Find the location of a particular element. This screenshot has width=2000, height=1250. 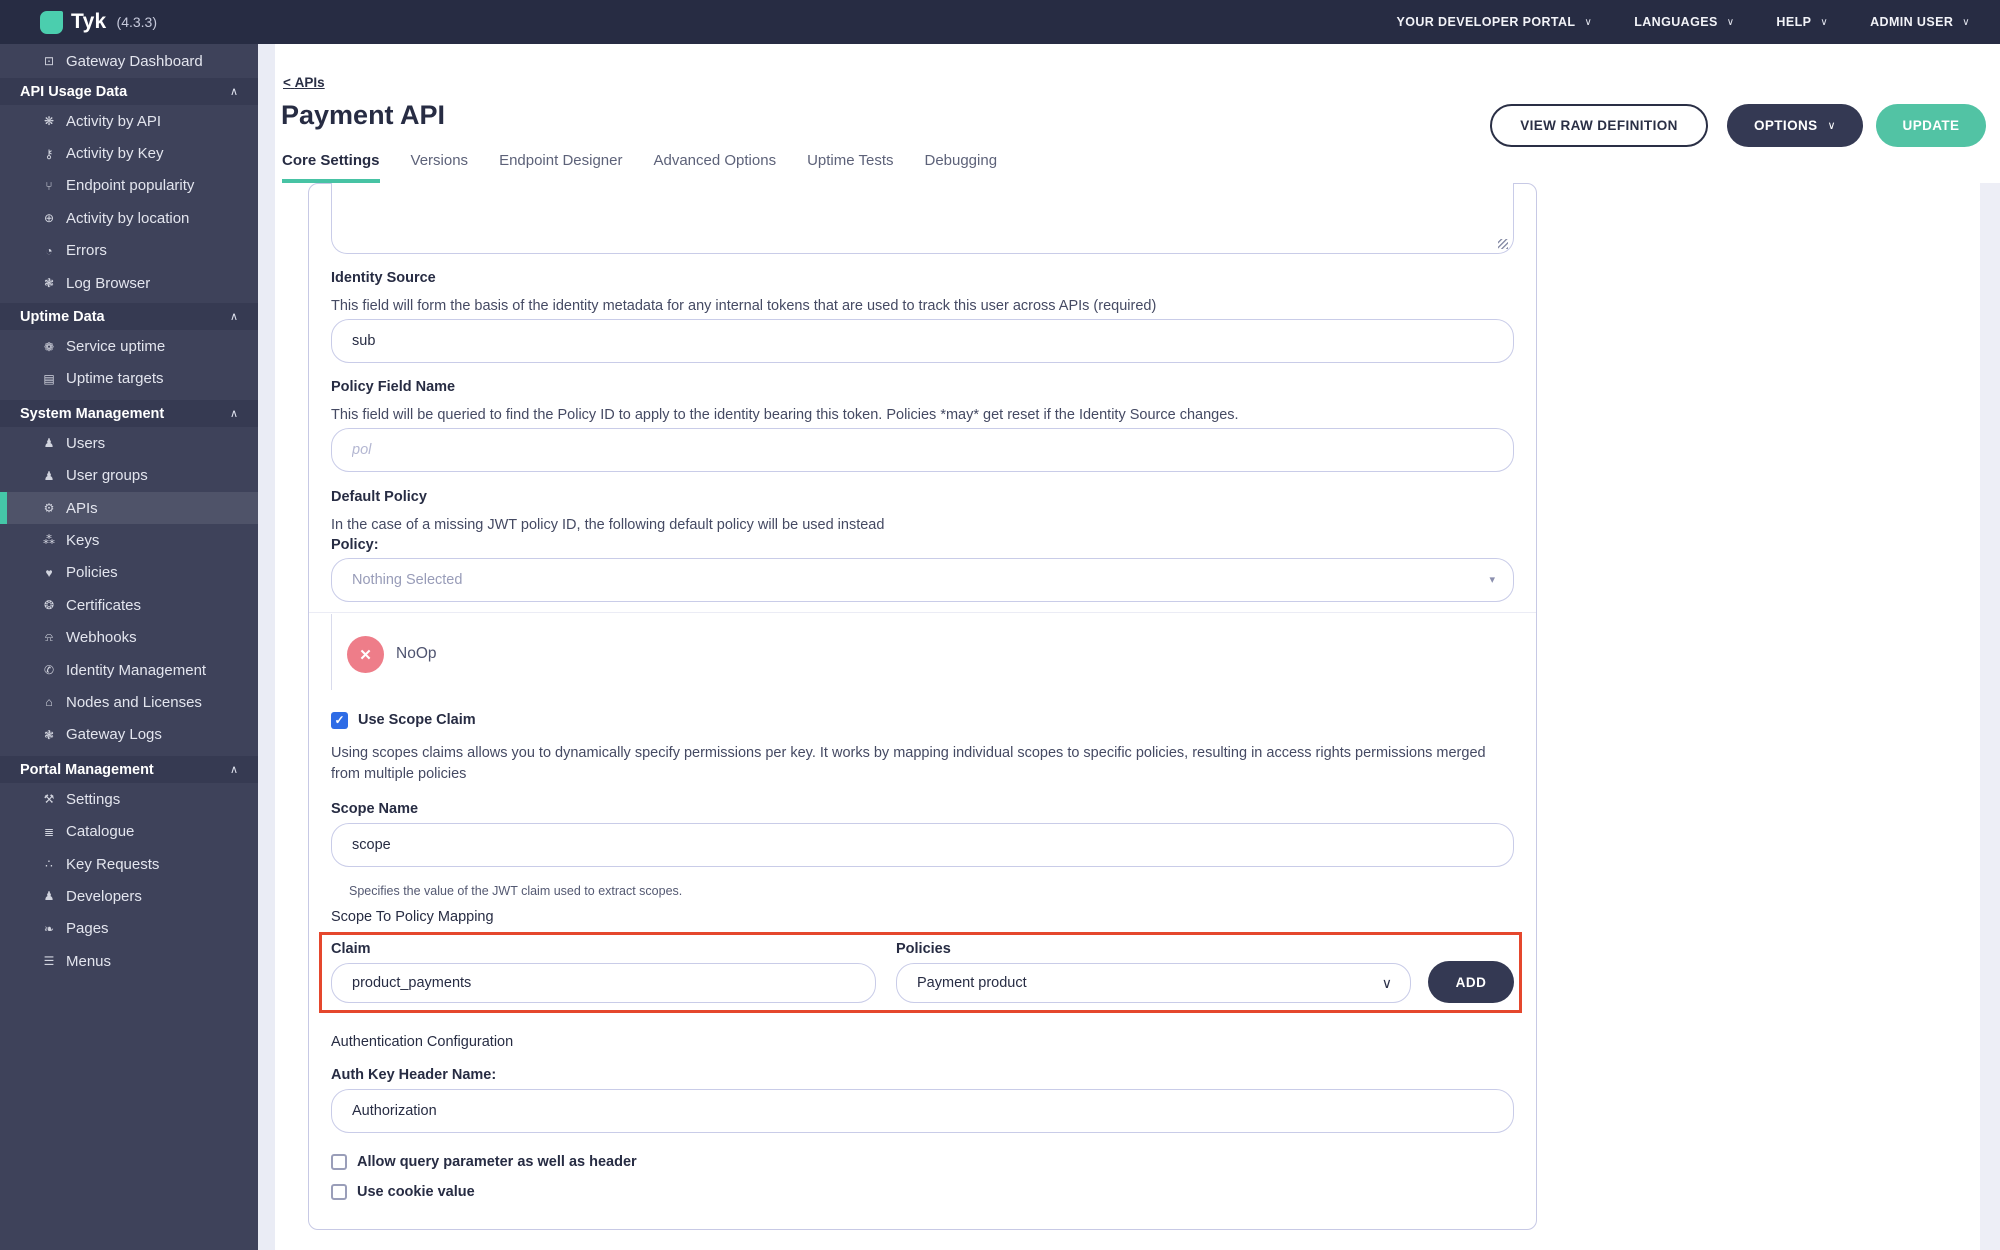

sidebar-section-uptime-data: Uptime Data ∧ is located at coordinates (129, 317).